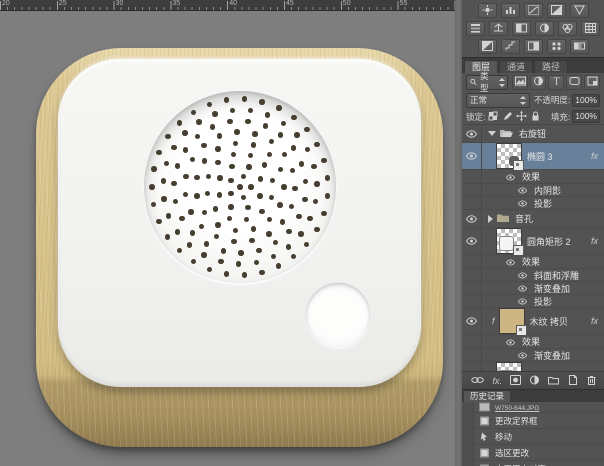 The image size is (604, 466). Describe the element at coordinates (533, 322) in the screenshot. I see `layer-row: f 木纹 拷贝 fx` at that location.